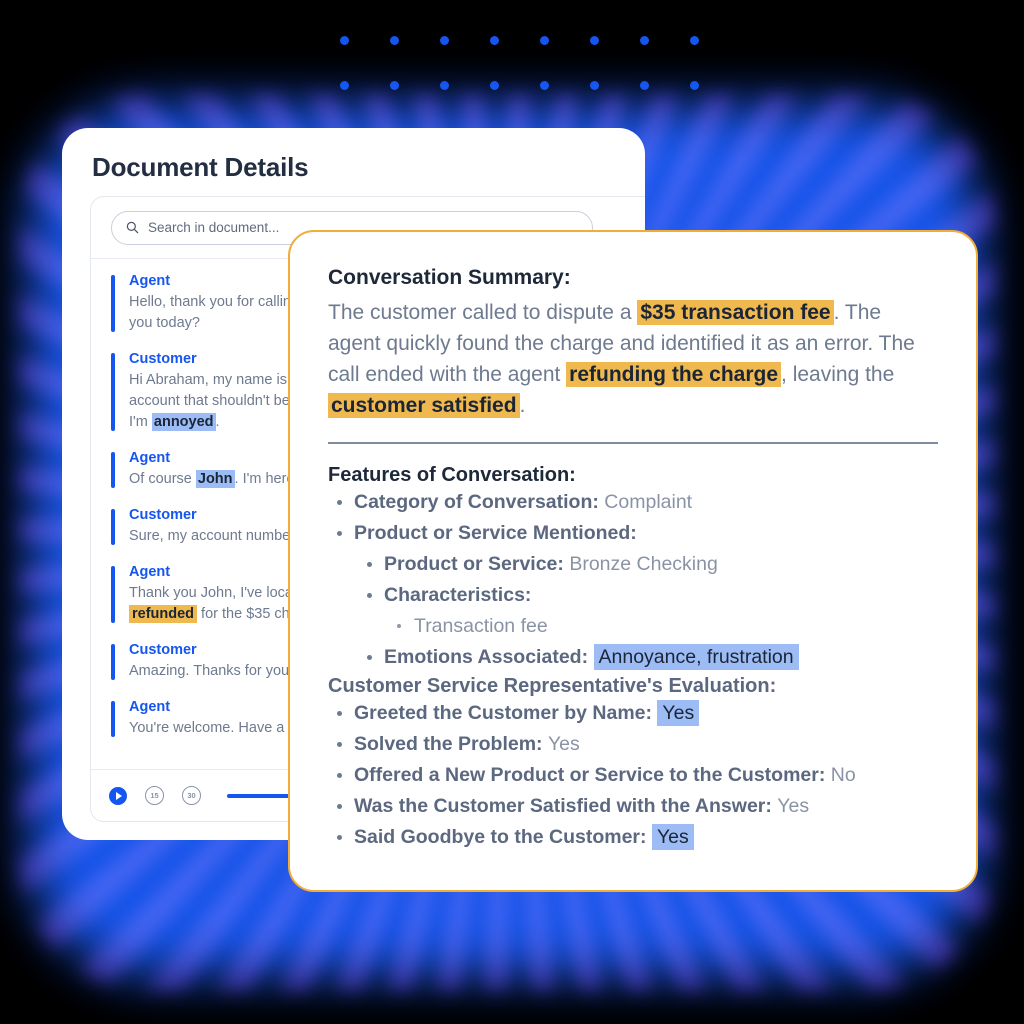  What do you see at coordinates (540, 64) in the screenshot?
I see `decorative-dot-grid` at bounding box center [540, 64].